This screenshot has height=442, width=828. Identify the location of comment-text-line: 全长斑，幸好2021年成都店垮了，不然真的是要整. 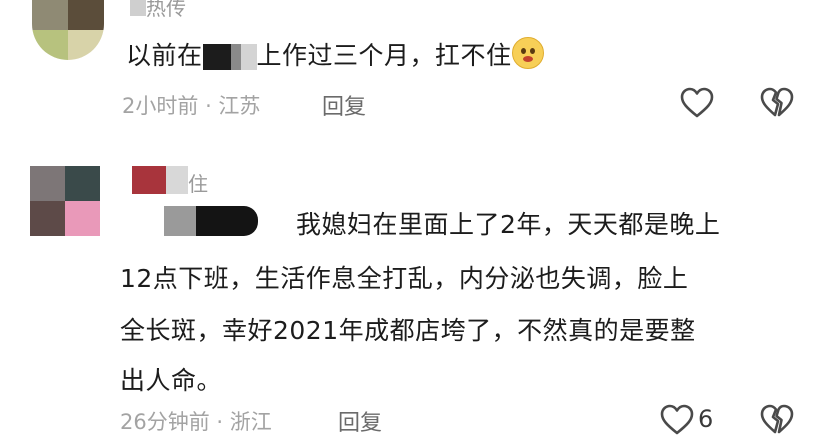
(408, 330).